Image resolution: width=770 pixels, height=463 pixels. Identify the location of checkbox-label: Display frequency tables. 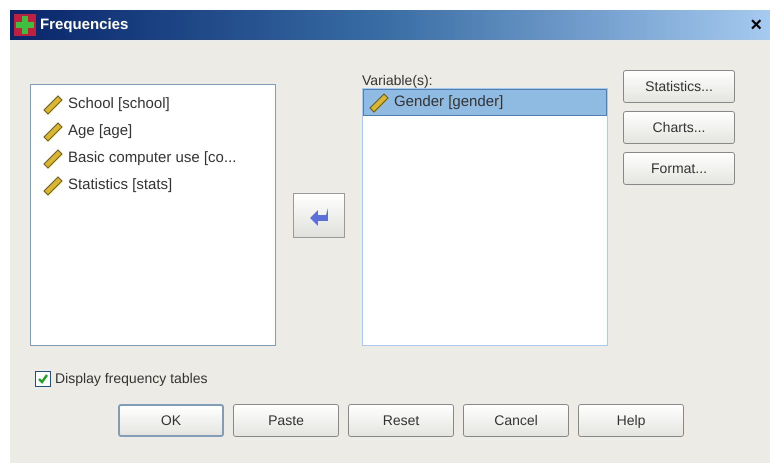
(131, 378).